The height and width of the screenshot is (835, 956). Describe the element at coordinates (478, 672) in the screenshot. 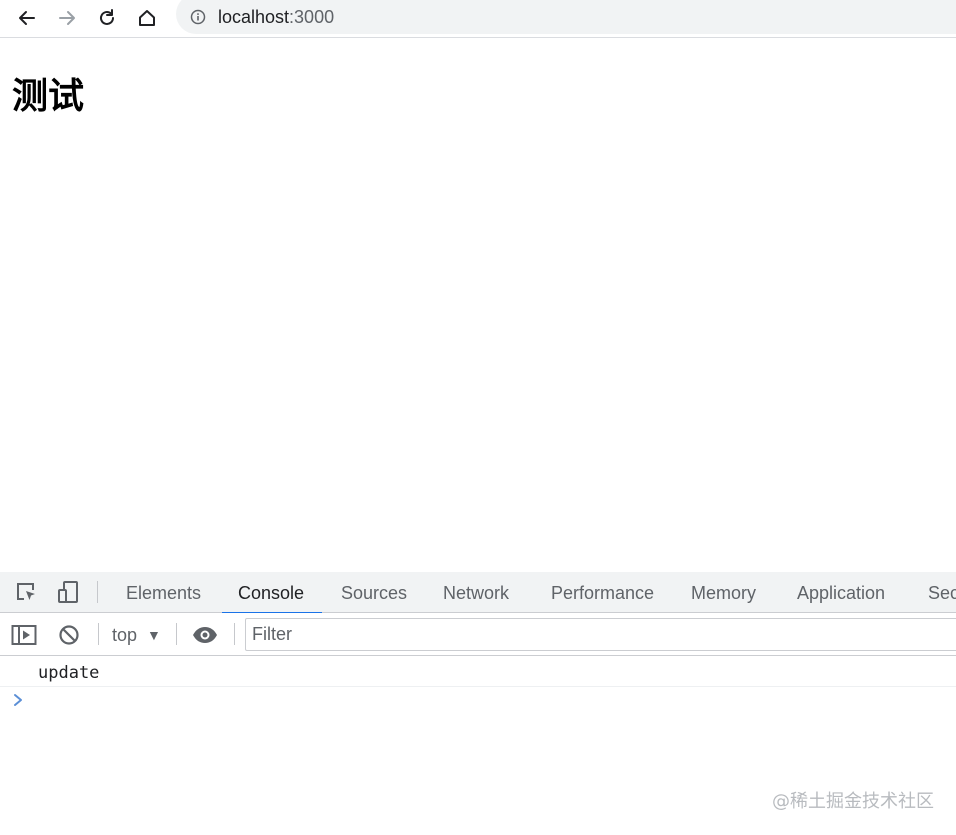

I see `console-message: update` at that location.